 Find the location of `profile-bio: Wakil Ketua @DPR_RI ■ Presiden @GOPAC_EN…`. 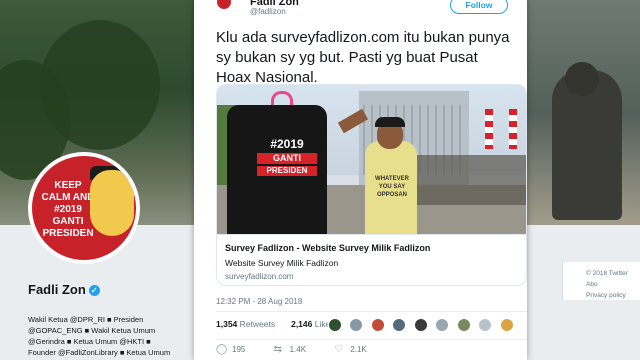

profile-bio: Wakil Ketua @DPR_RI ■ Presiden @GOPAC_EN… is located at coordinates (103, 336).